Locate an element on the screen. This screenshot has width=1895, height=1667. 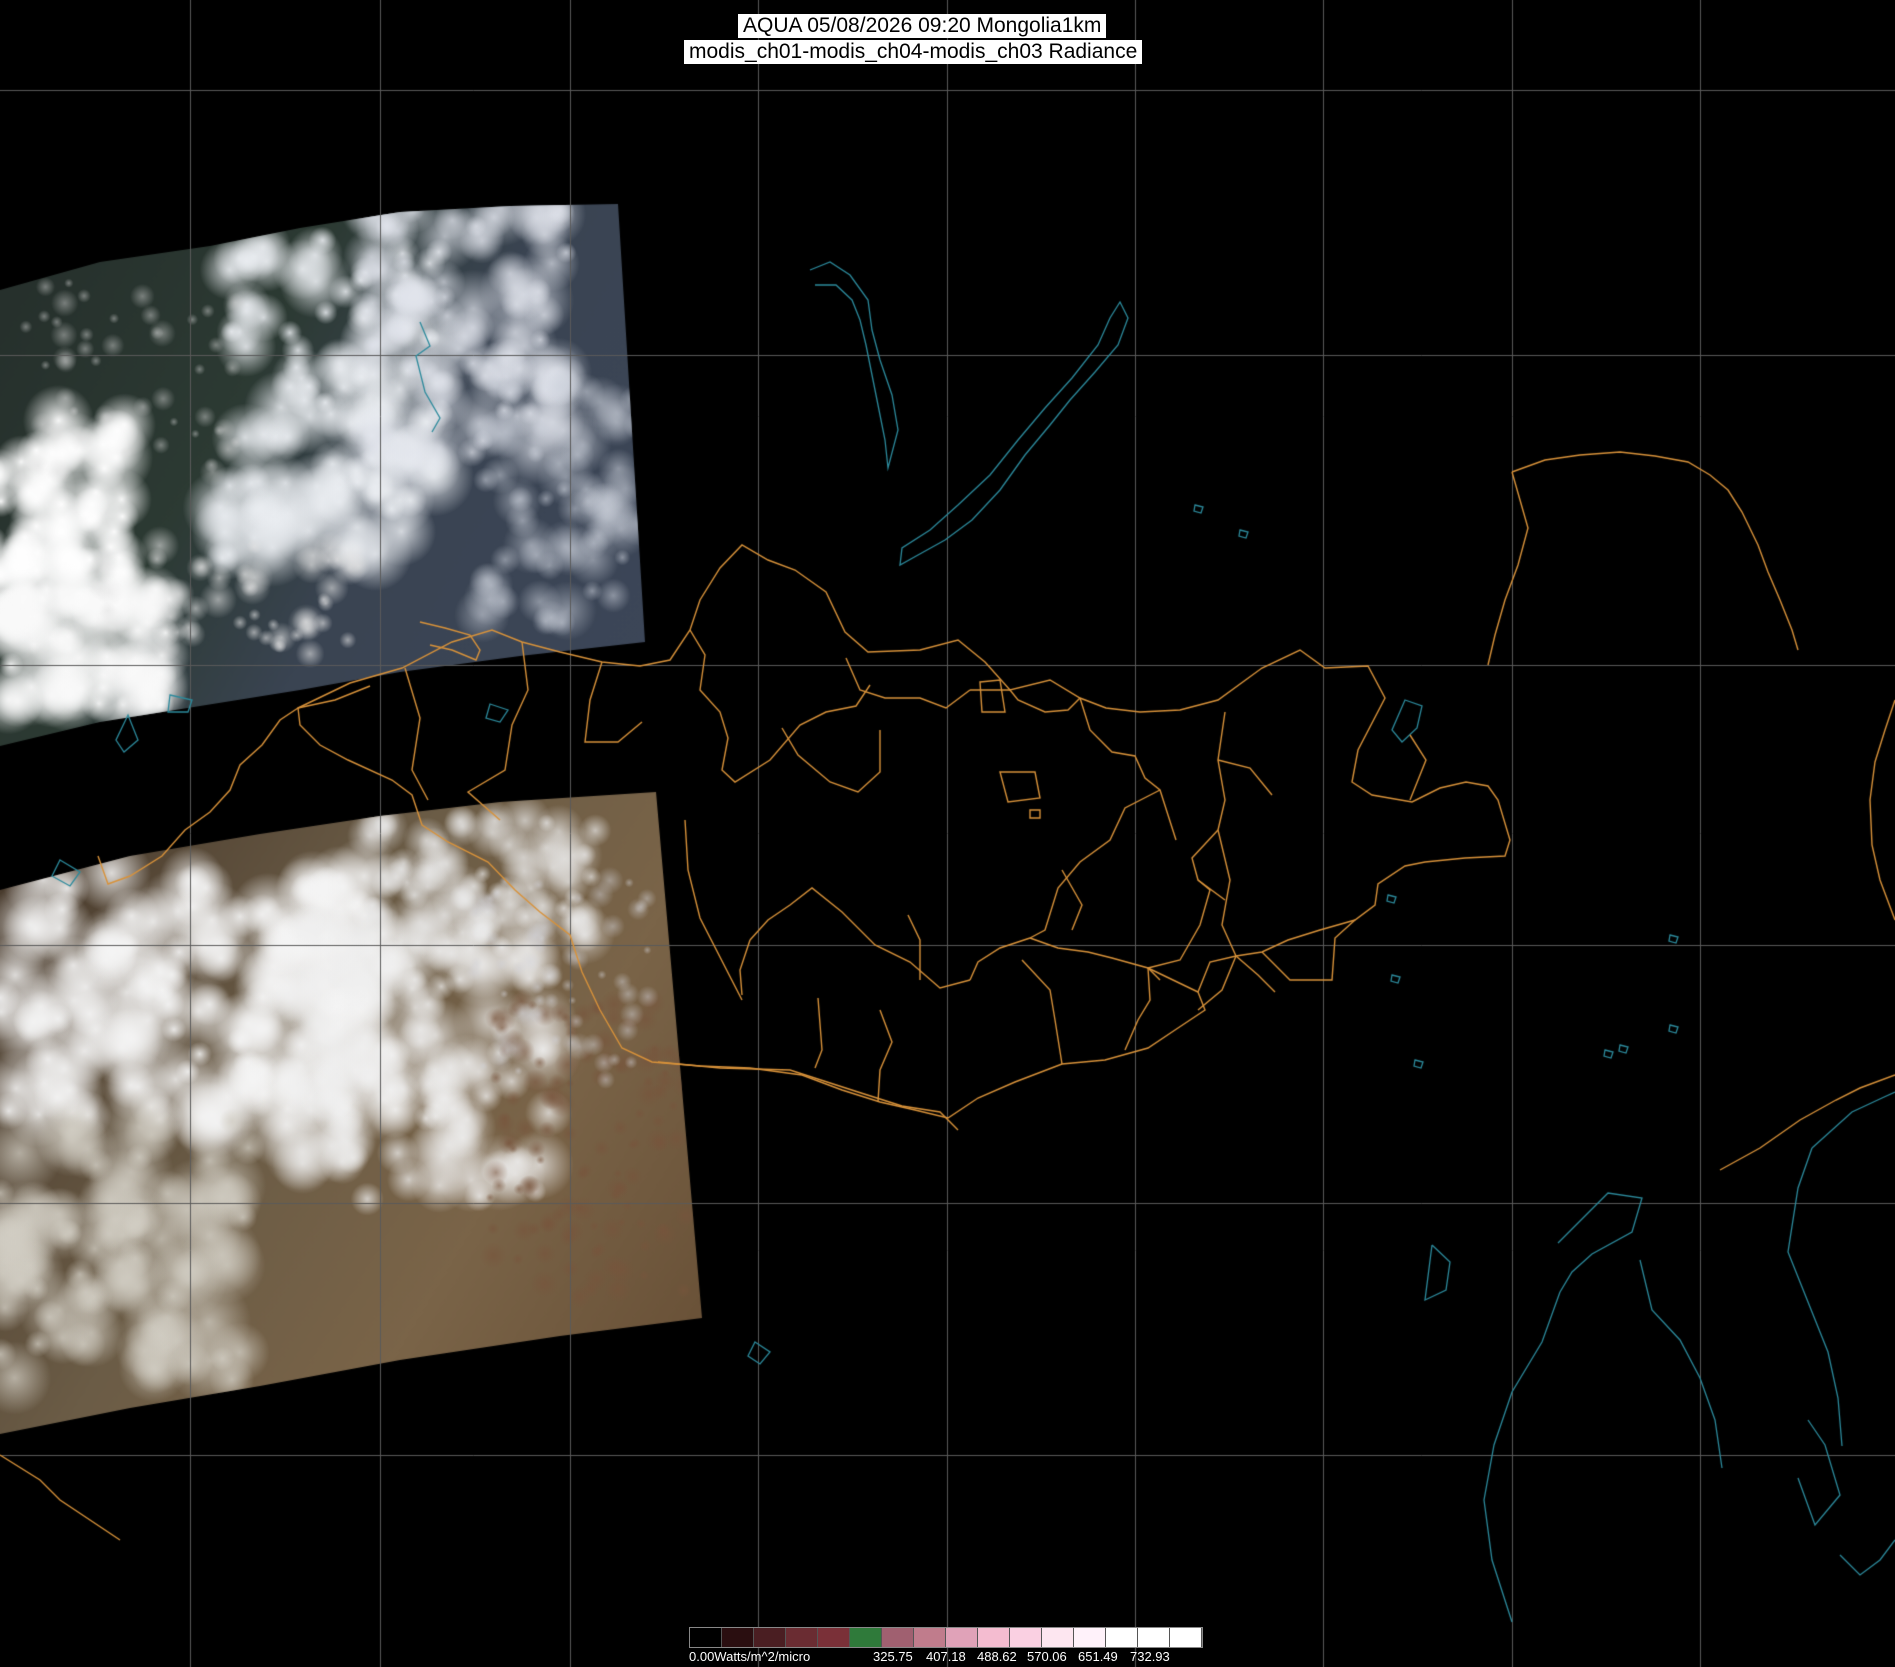
colorbar-tick-label: 407.18 is located at coordinates (946, 1656).